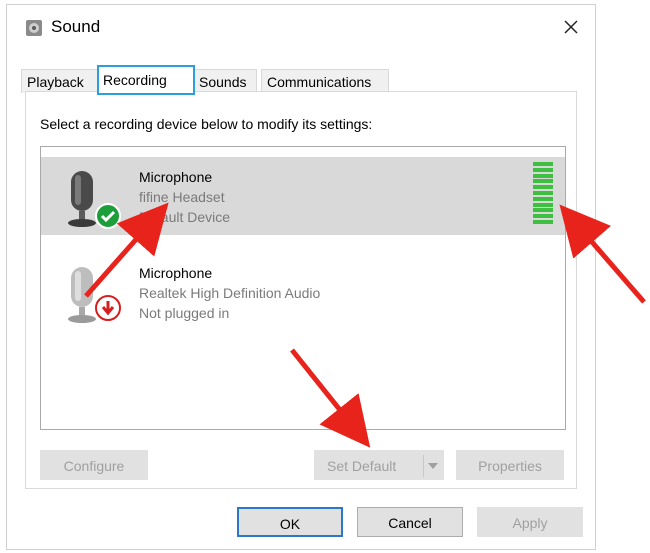  I want to click on window-title: Sound, so click(76, 26).